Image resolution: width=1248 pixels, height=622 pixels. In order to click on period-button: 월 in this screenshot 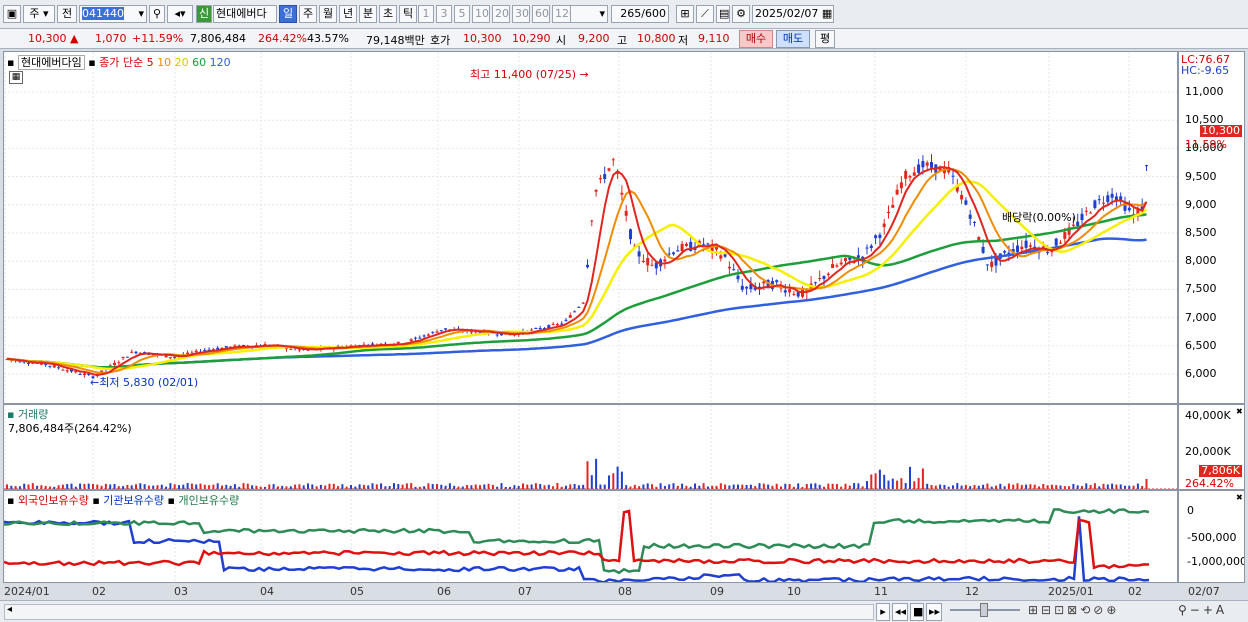, I will do `click(328, 14)`.